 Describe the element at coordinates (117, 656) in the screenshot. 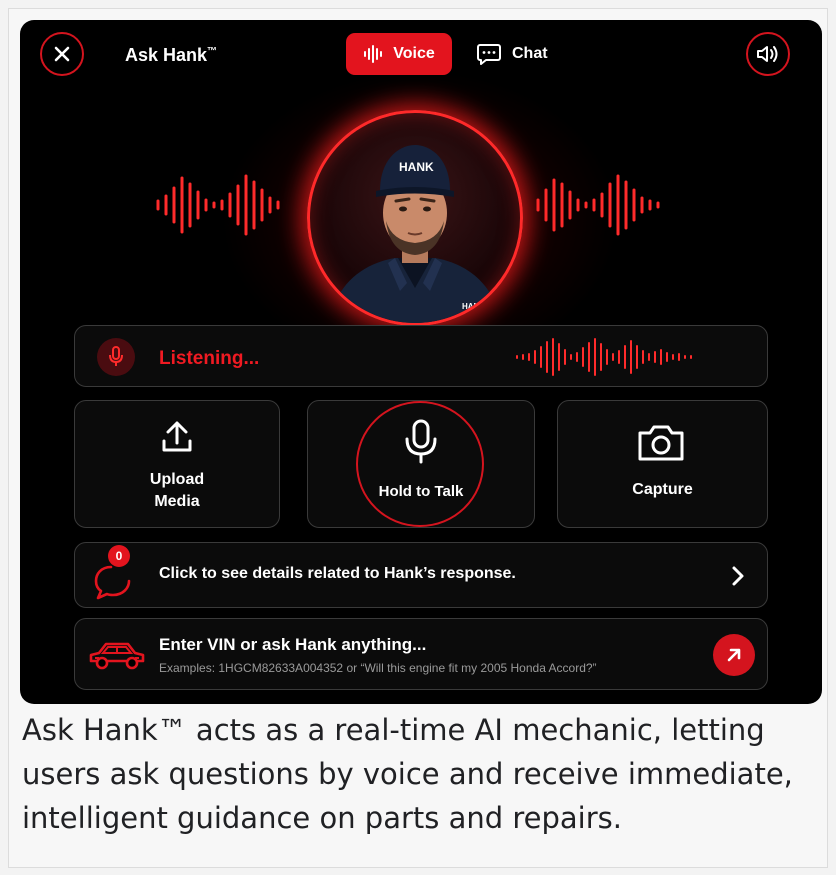

I see `car-icon` at that location.